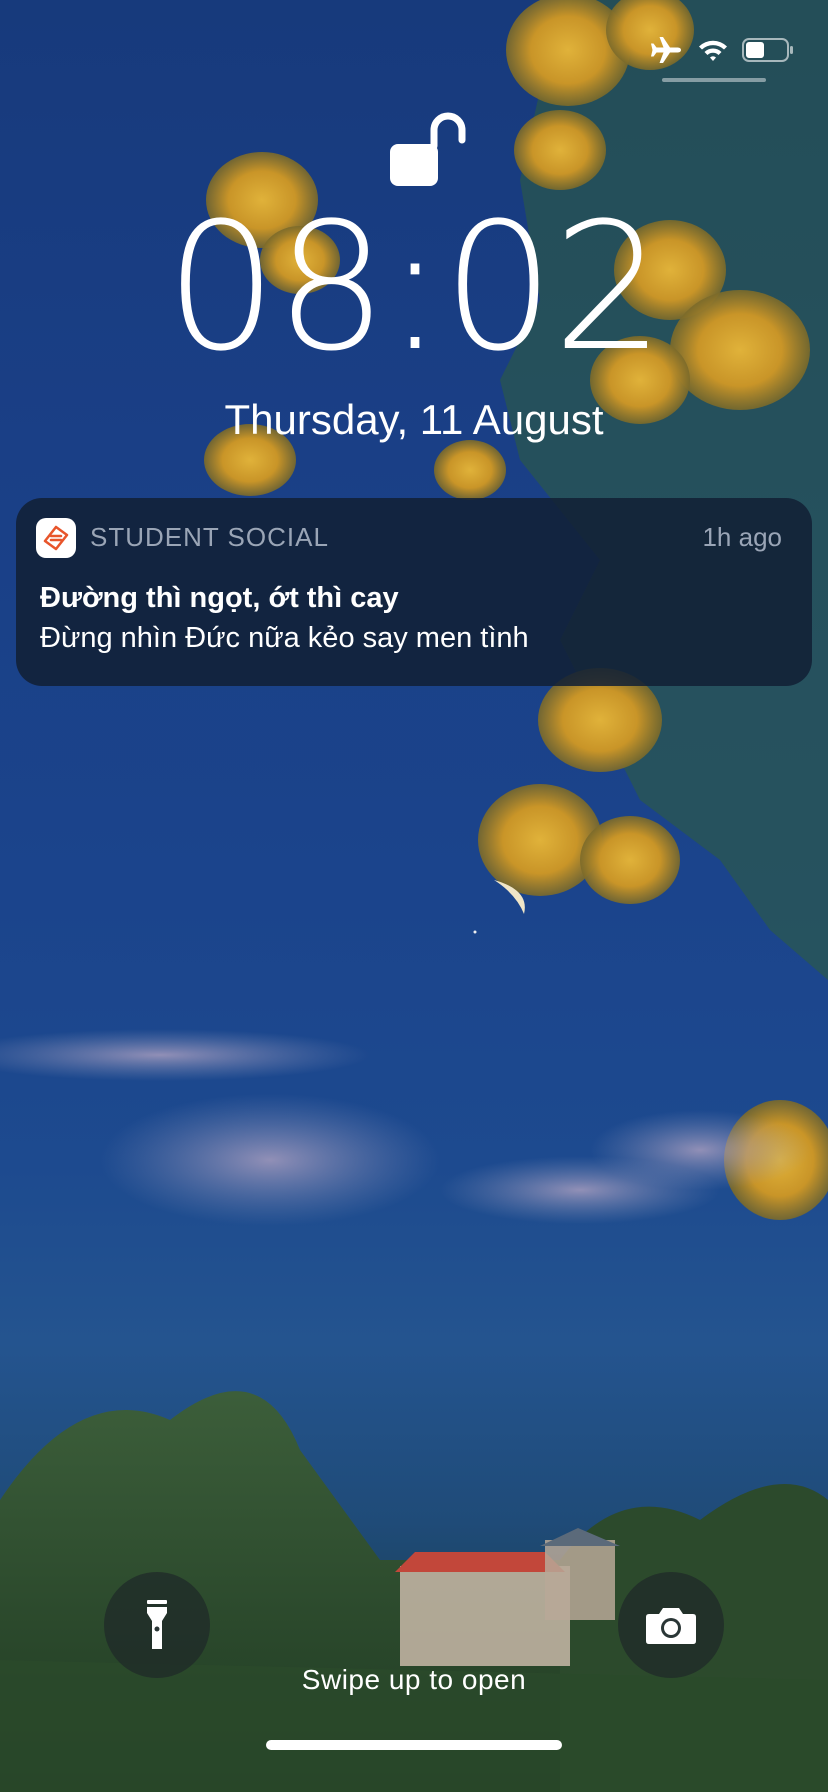  Describe the element at coordinates (713, 50) in the screenshot. I see `wifi-icon` at that location.